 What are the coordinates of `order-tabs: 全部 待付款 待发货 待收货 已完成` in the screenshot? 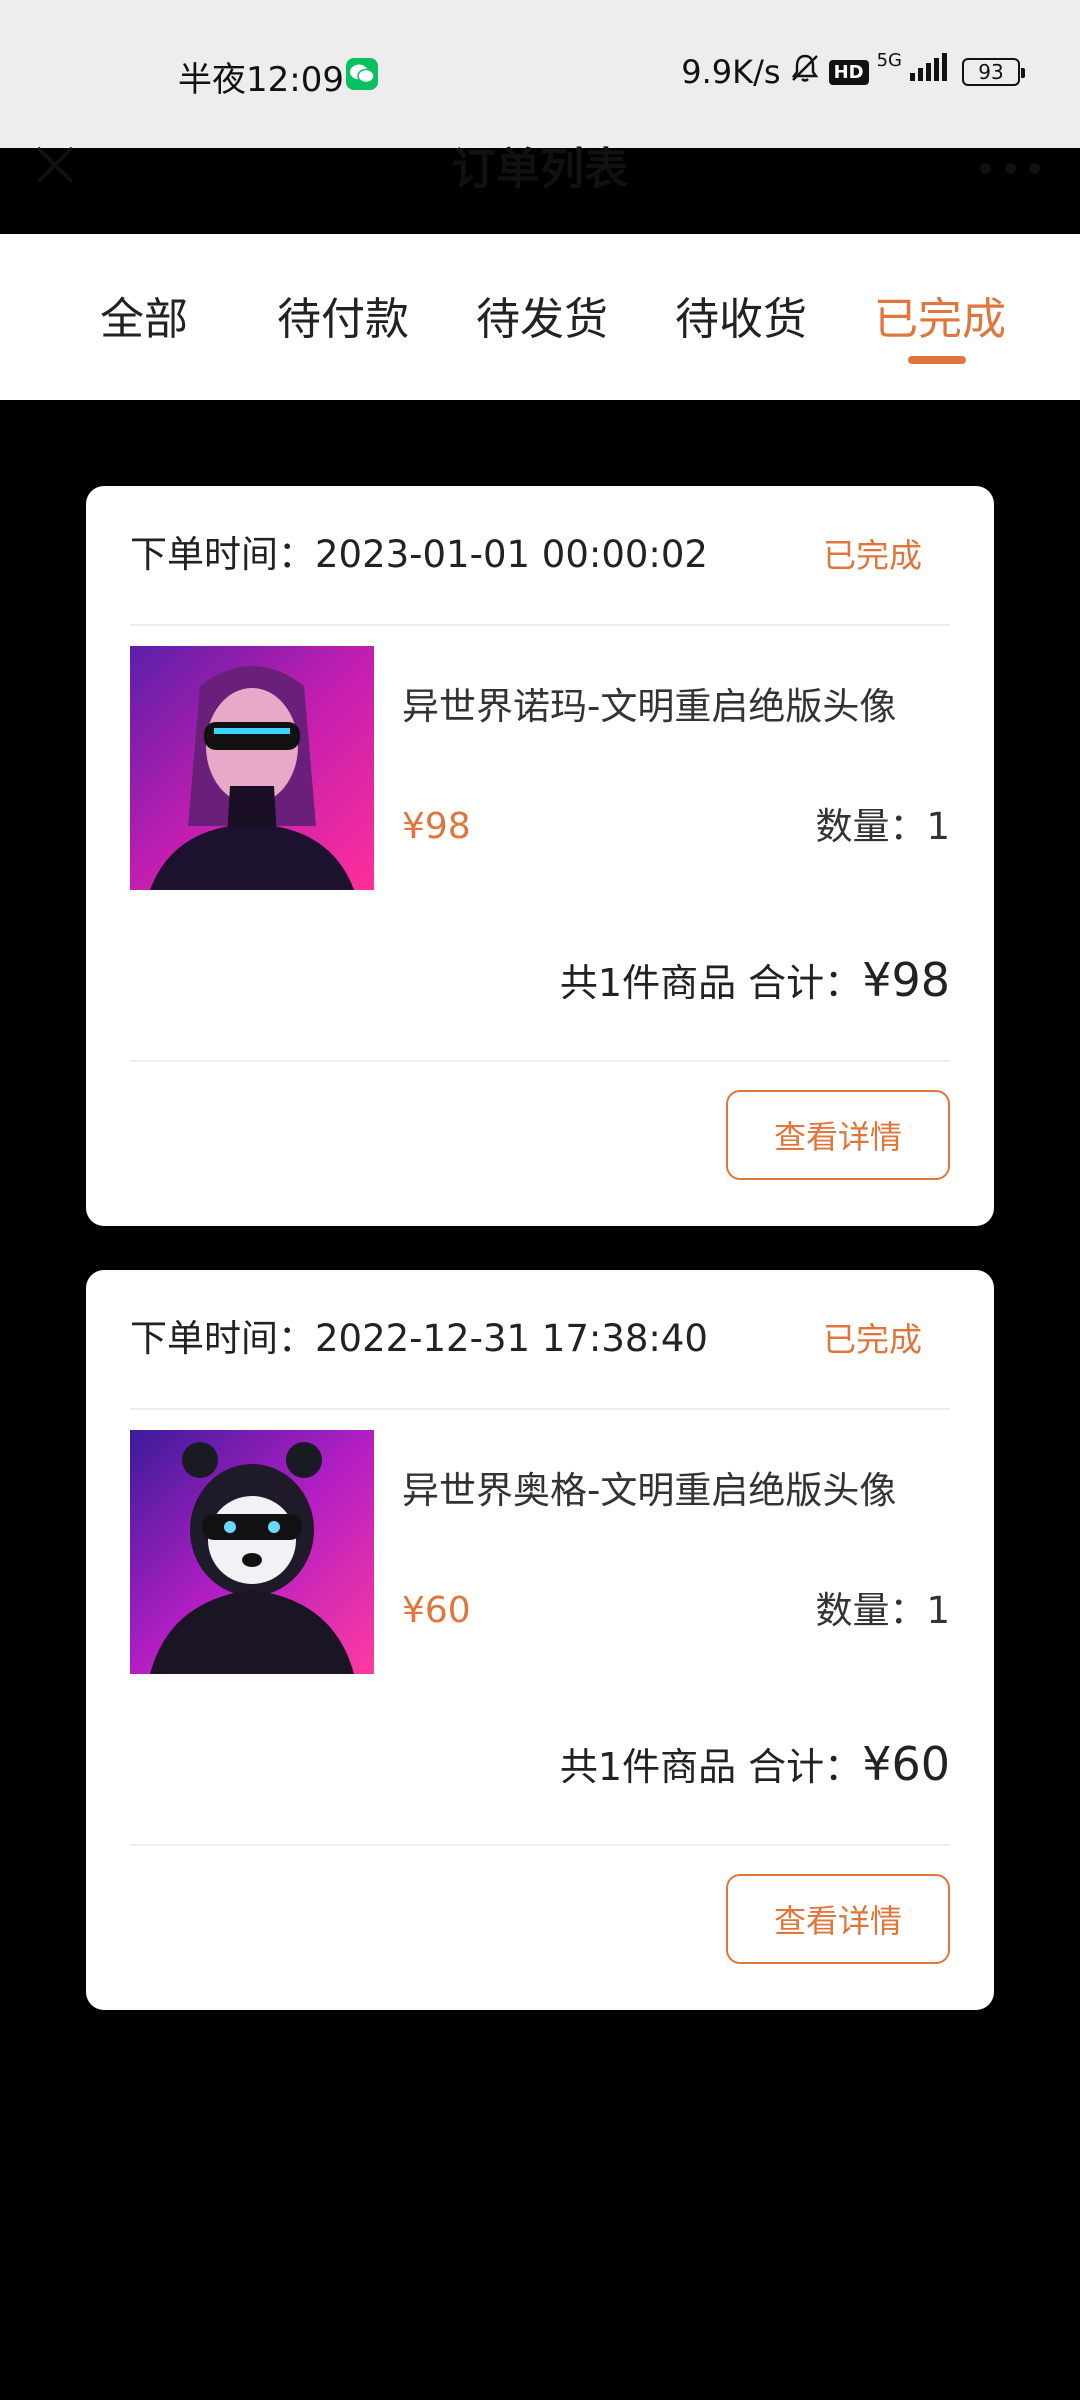 It's located at (540, 317).